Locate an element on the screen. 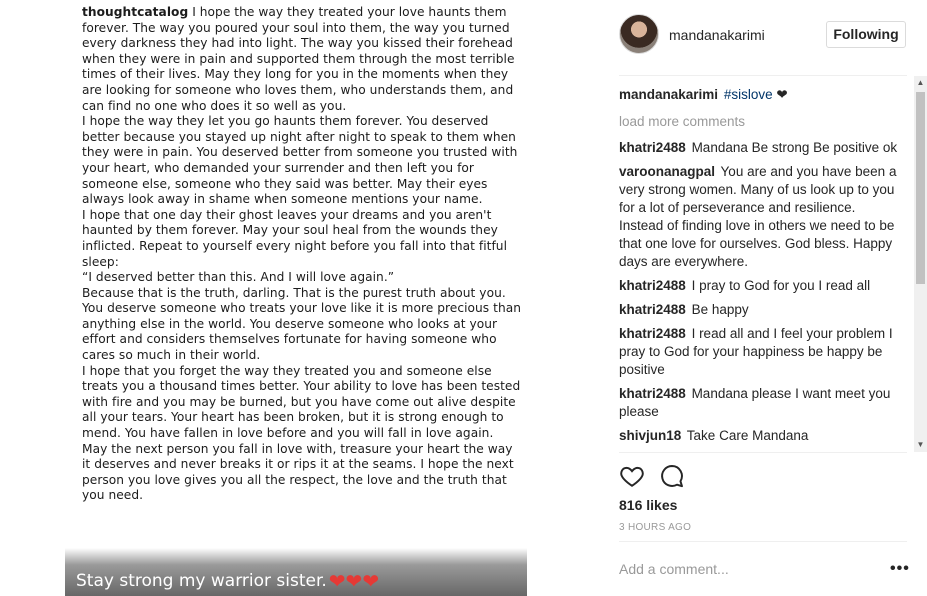  scroll-up-arrow: ▲ is located at coordinates (920, 83).